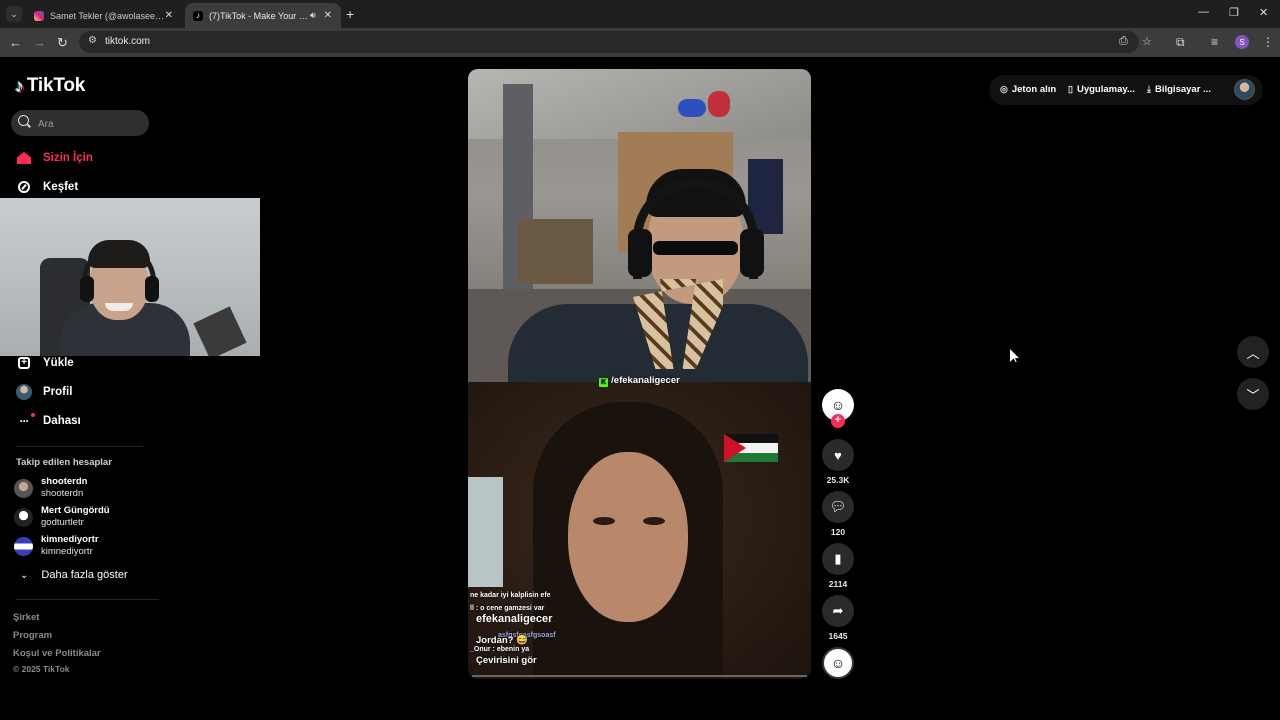 This screenshot has width=1280, height=720. What do you see at coordinates (1253, 352) in the screenshot?
I see `previous-video-button: ︿` at bounding box center [1253, 352].